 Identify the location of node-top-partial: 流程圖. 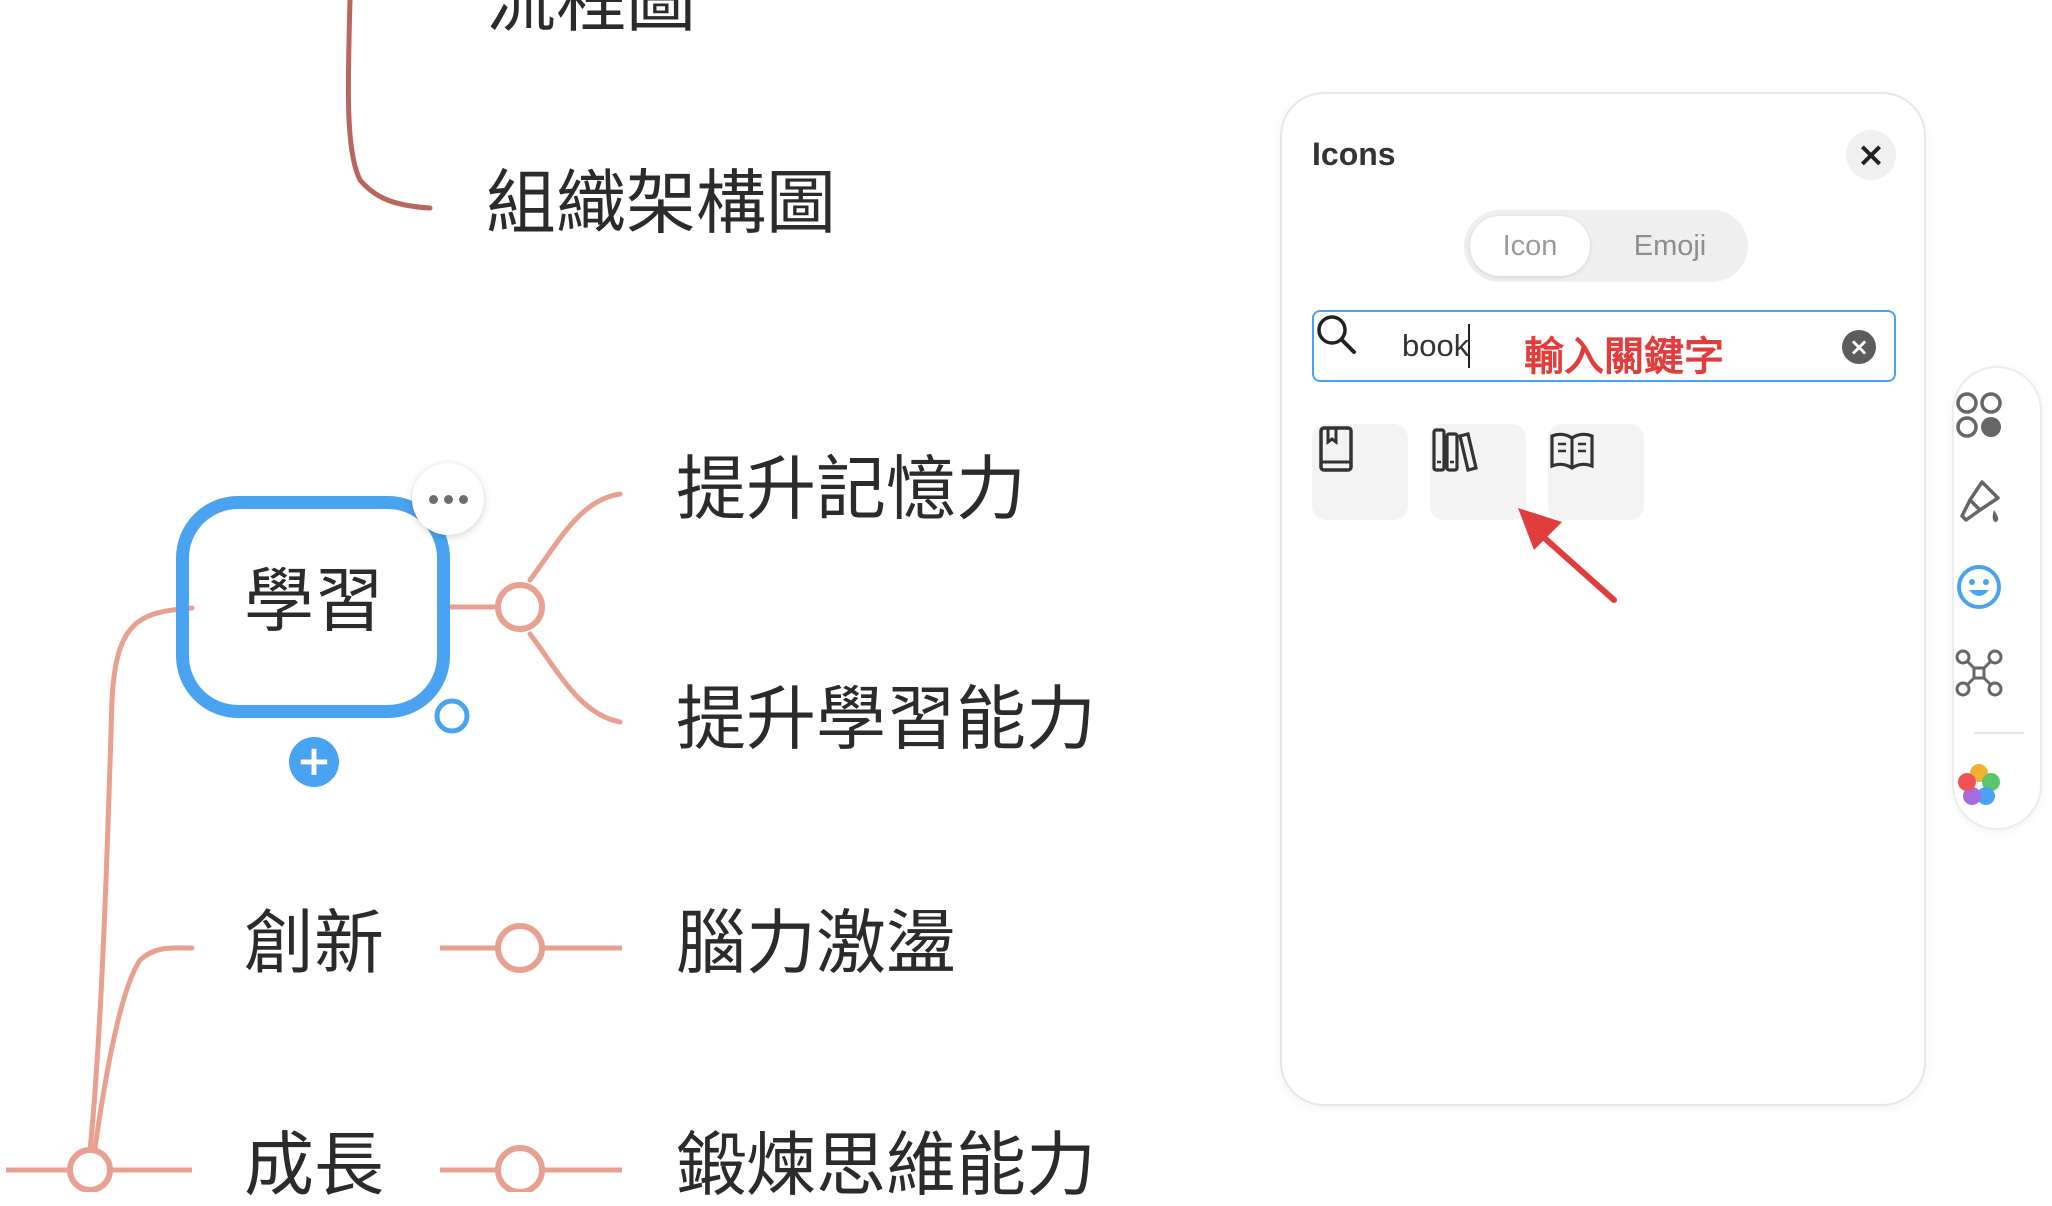
(591, 18).